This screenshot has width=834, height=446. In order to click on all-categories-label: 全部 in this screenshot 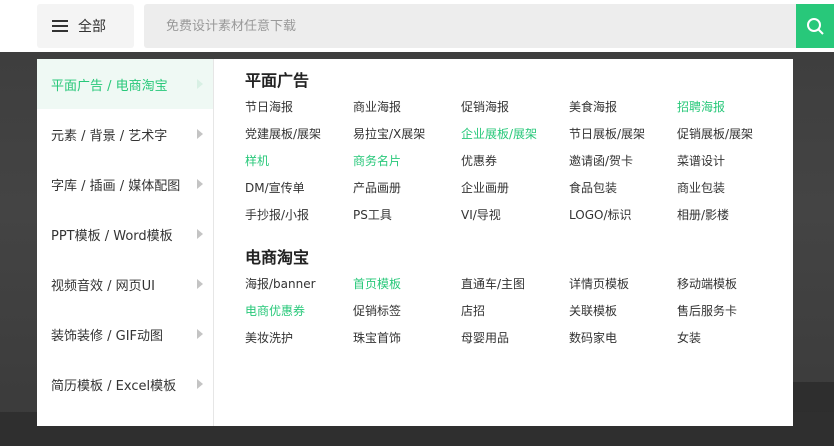, I will do `click(92, 27)`.